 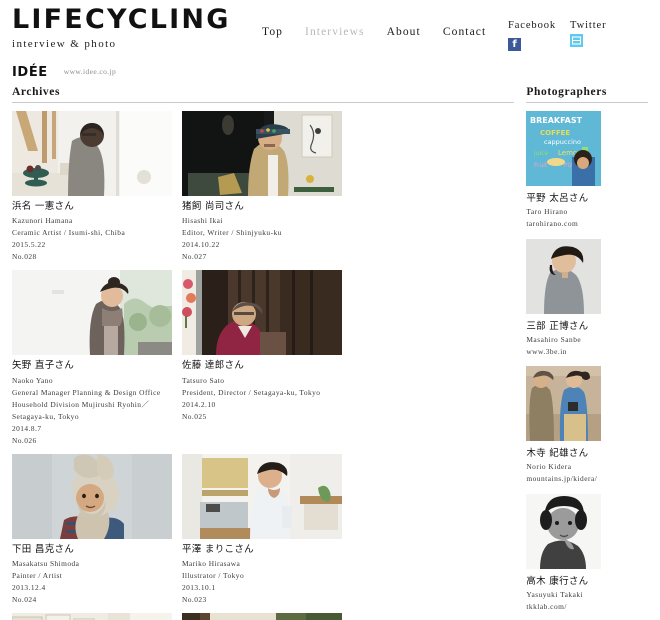 I want to click on idee-url: www.idee.co.jp, so click(x=90, y=71).